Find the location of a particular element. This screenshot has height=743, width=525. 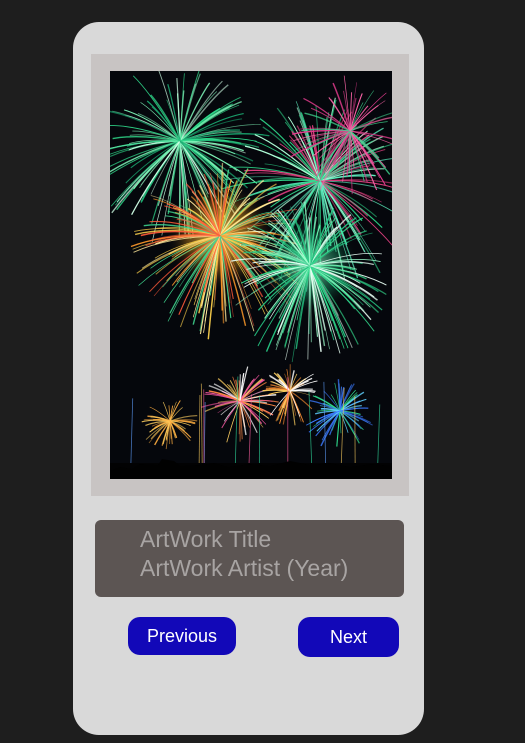

artwork-caption: ArtWork Title ArtWork Artist (Year) is located at coordinates (249, 558).